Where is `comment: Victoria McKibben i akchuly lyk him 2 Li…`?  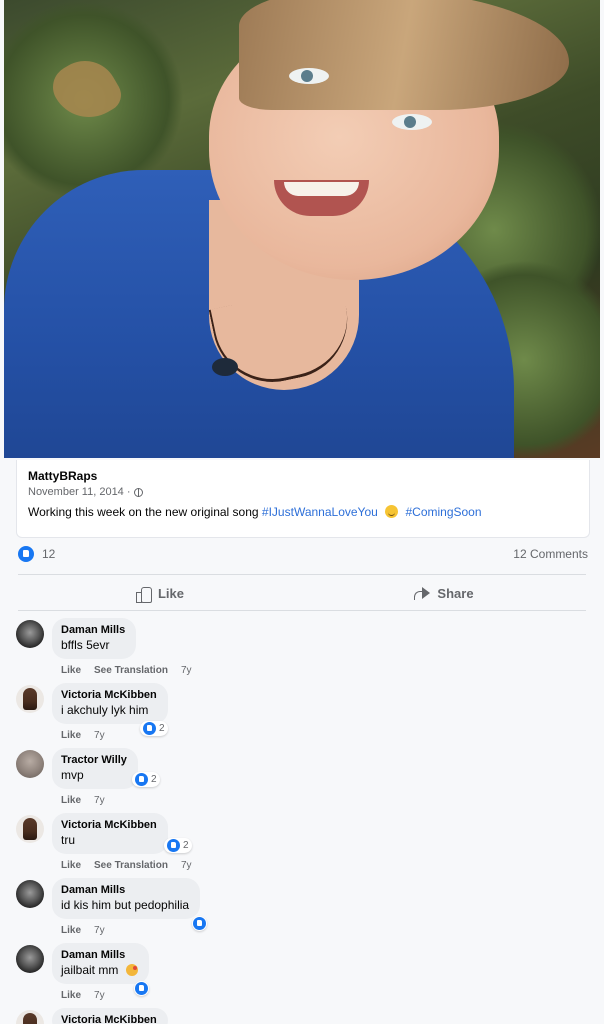
comment: Victoria McKibben i akchuly lyk him 2 Li… is located at coordinates (216, 714).